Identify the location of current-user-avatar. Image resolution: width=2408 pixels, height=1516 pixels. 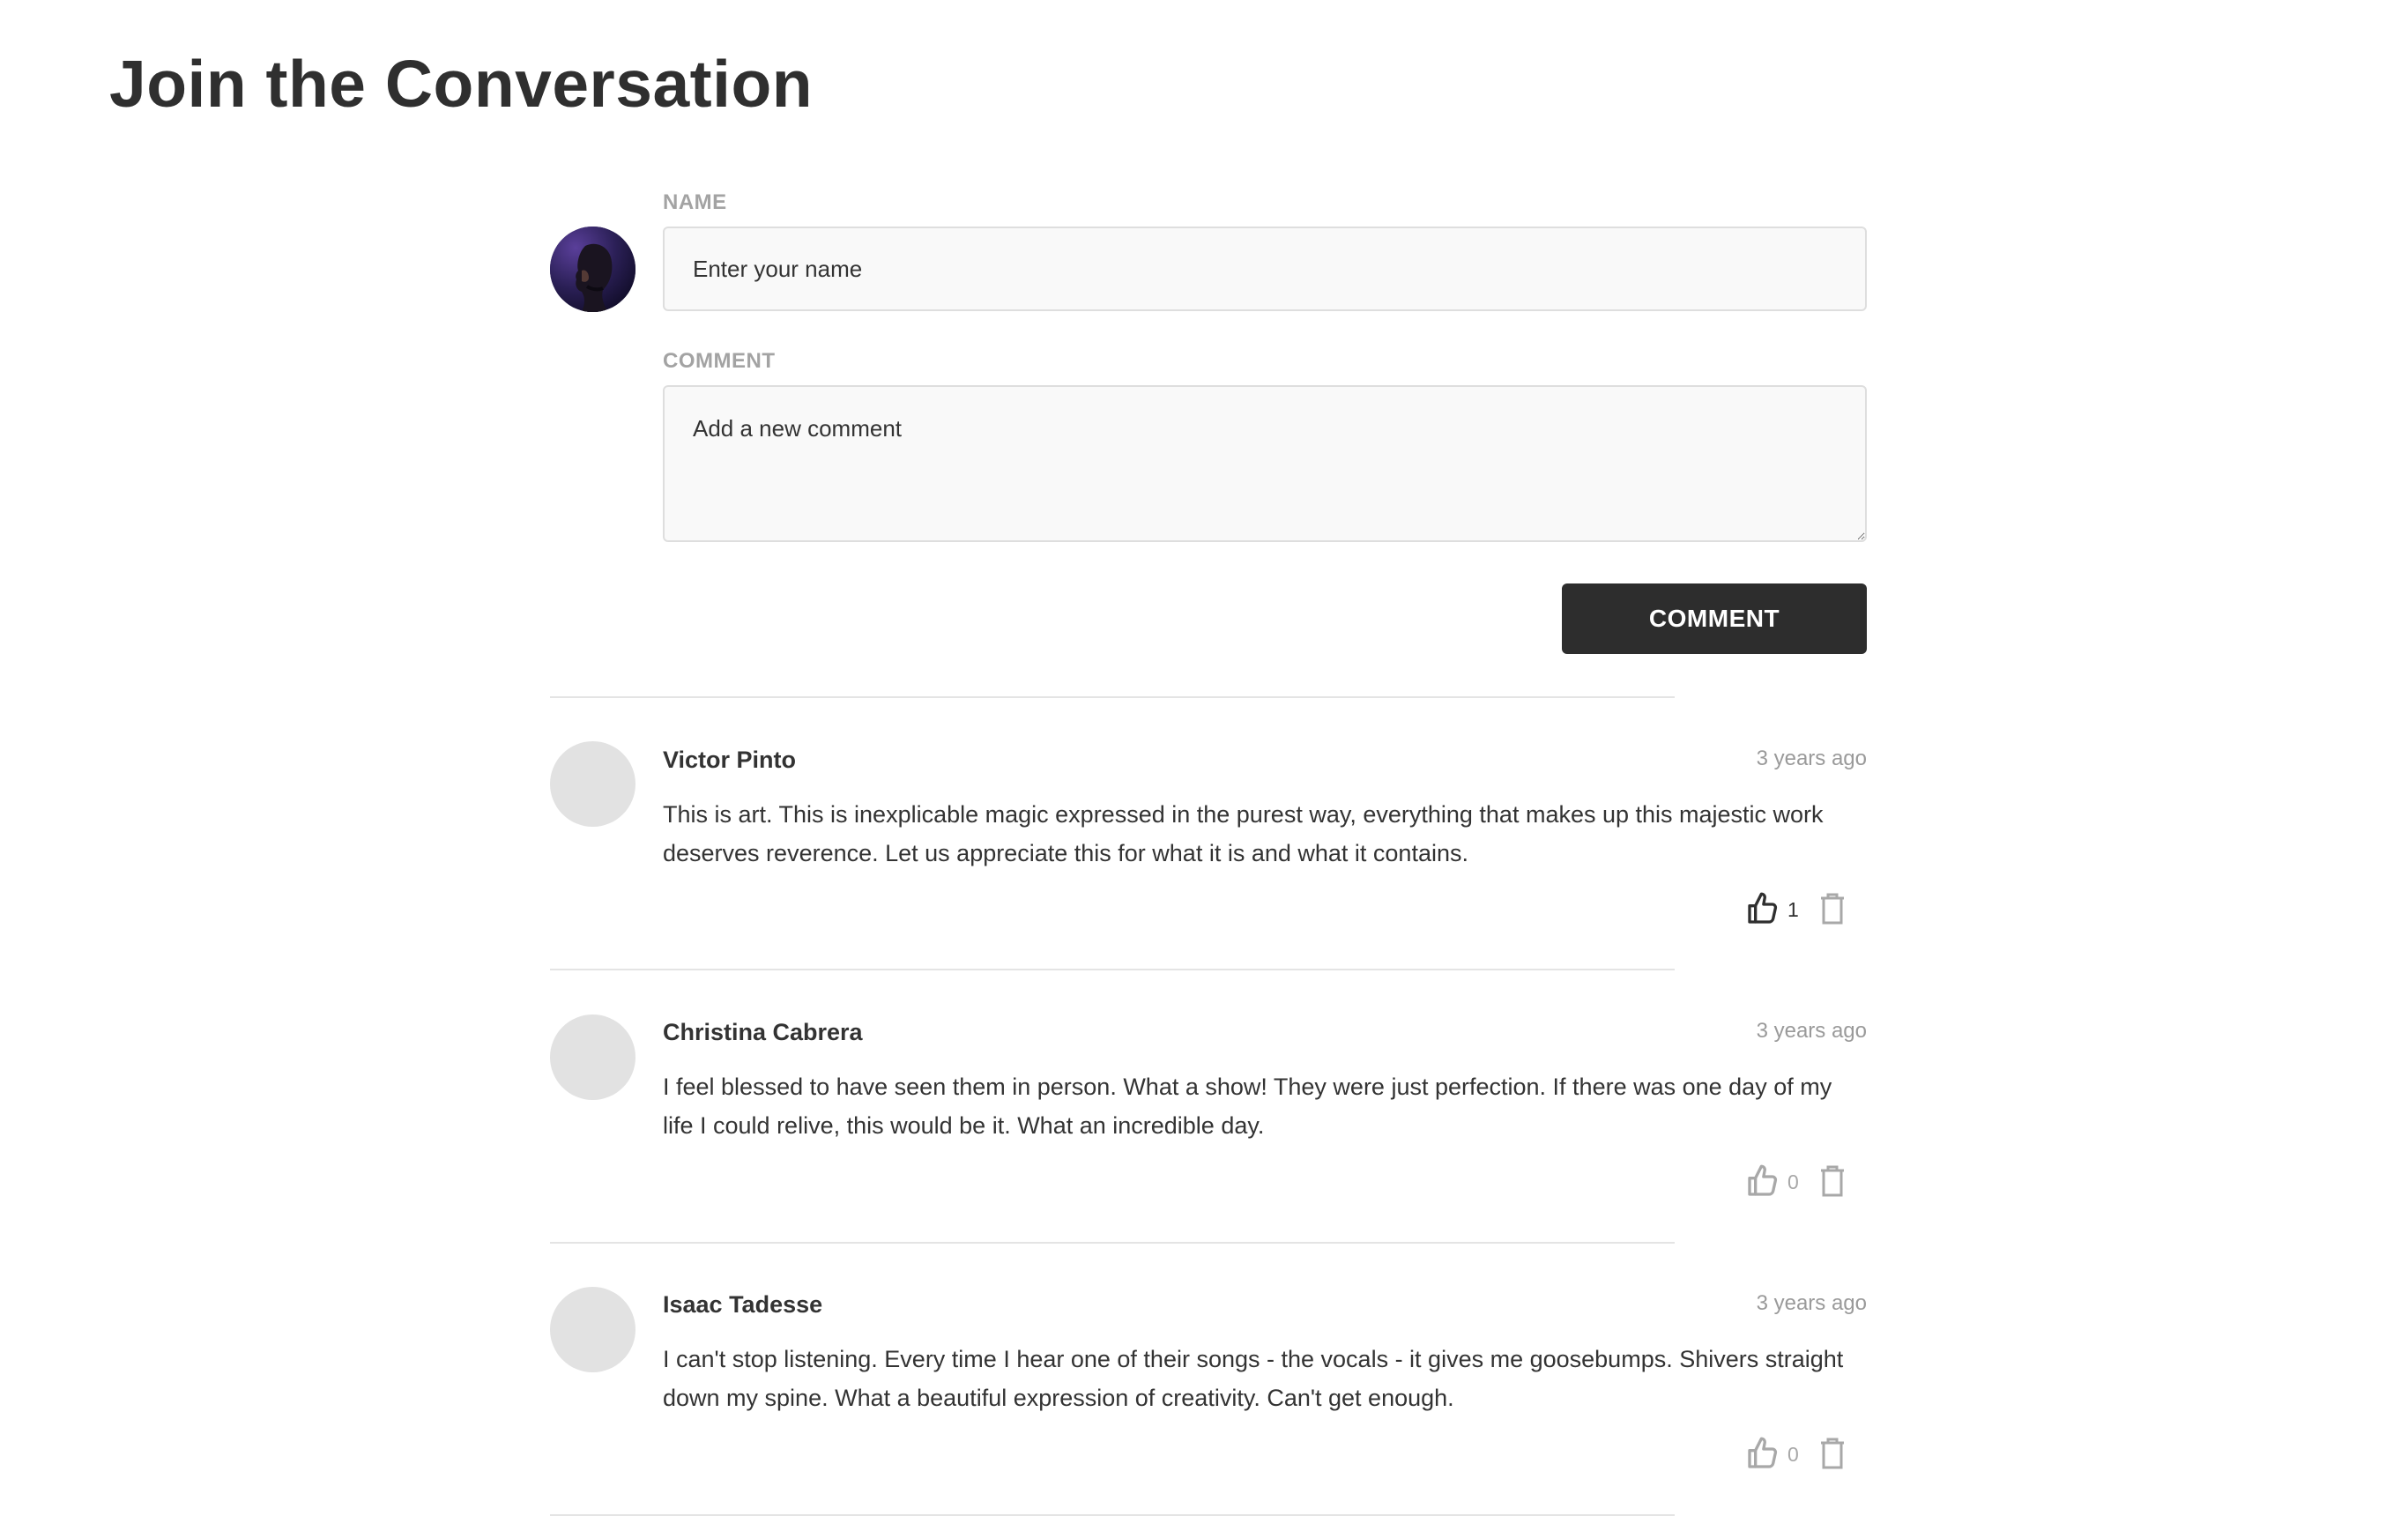
(592, 269).